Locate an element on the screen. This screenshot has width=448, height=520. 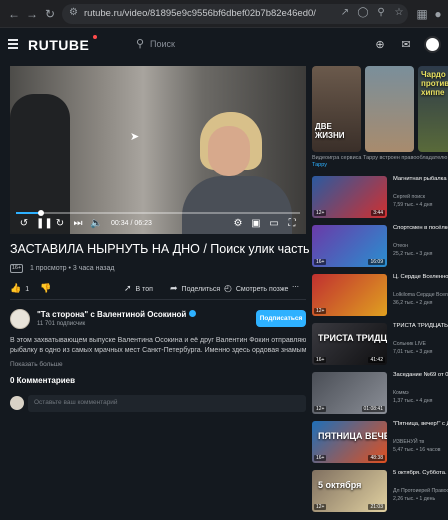
channel-name-text: "Та сторона" с Валентиной Осокиной is located at coordinates (112, 314).